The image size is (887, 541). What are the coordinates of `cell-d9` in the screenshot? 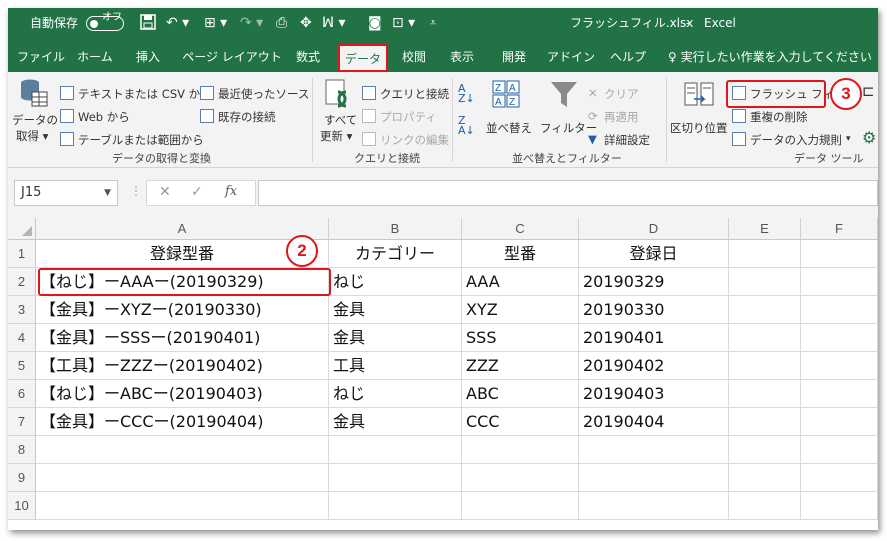 It's located at (654, 478).